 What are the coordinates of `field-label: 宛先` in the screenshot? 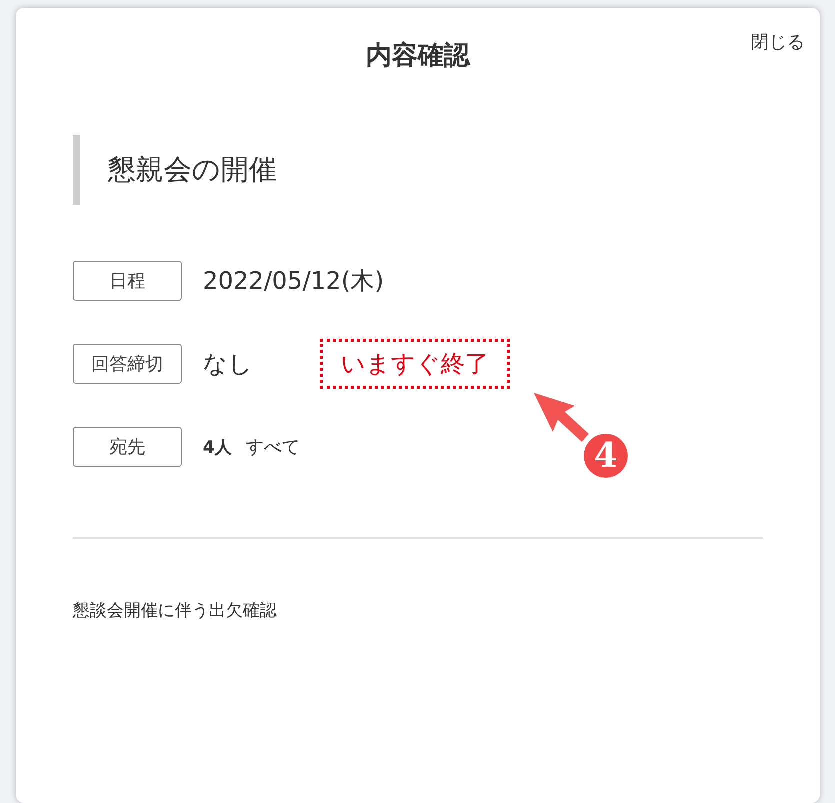 It's located at (127, 447).